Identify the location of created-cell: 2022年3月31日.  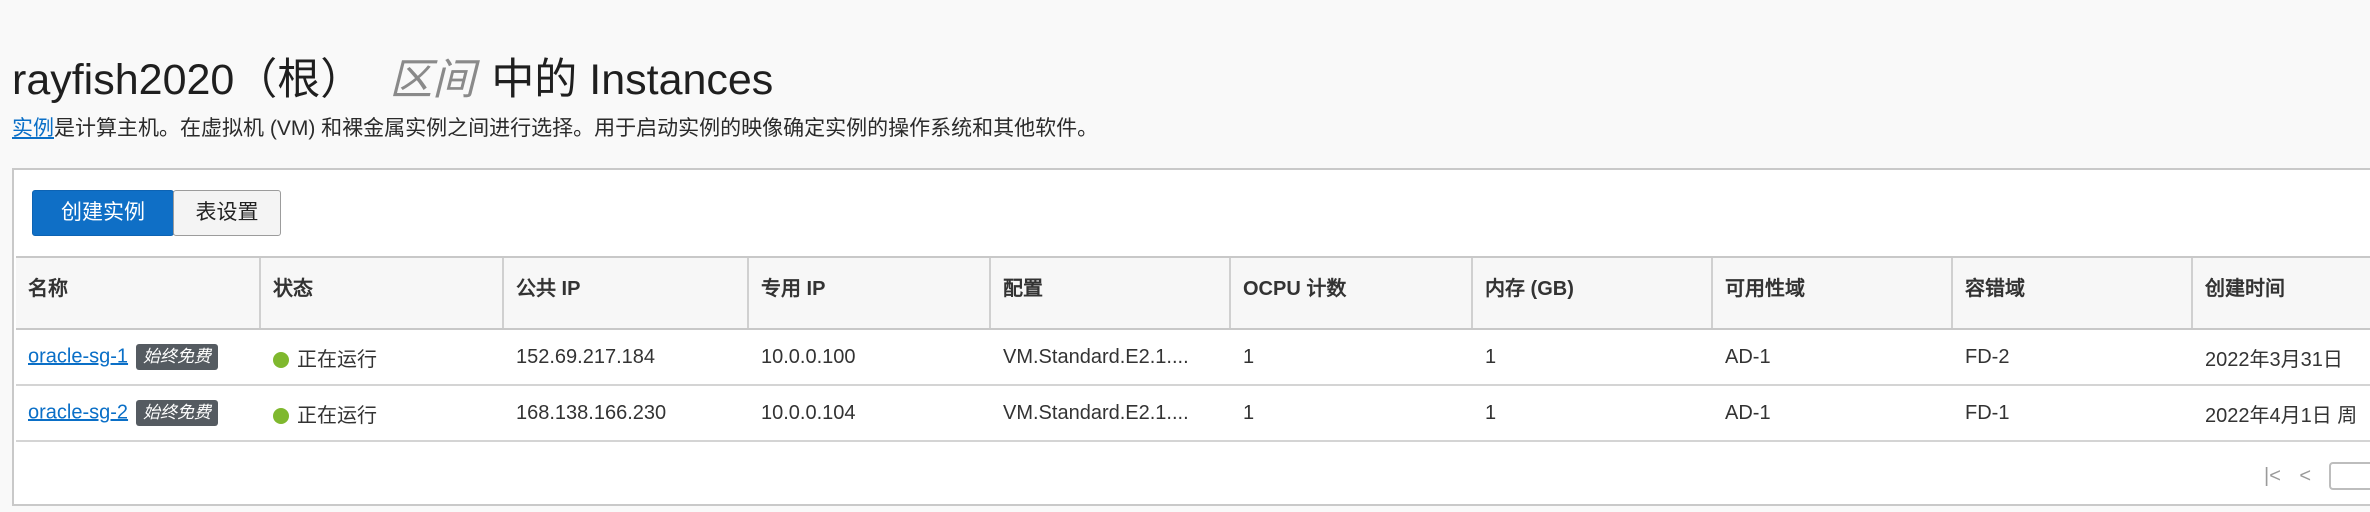
(2274, 359).